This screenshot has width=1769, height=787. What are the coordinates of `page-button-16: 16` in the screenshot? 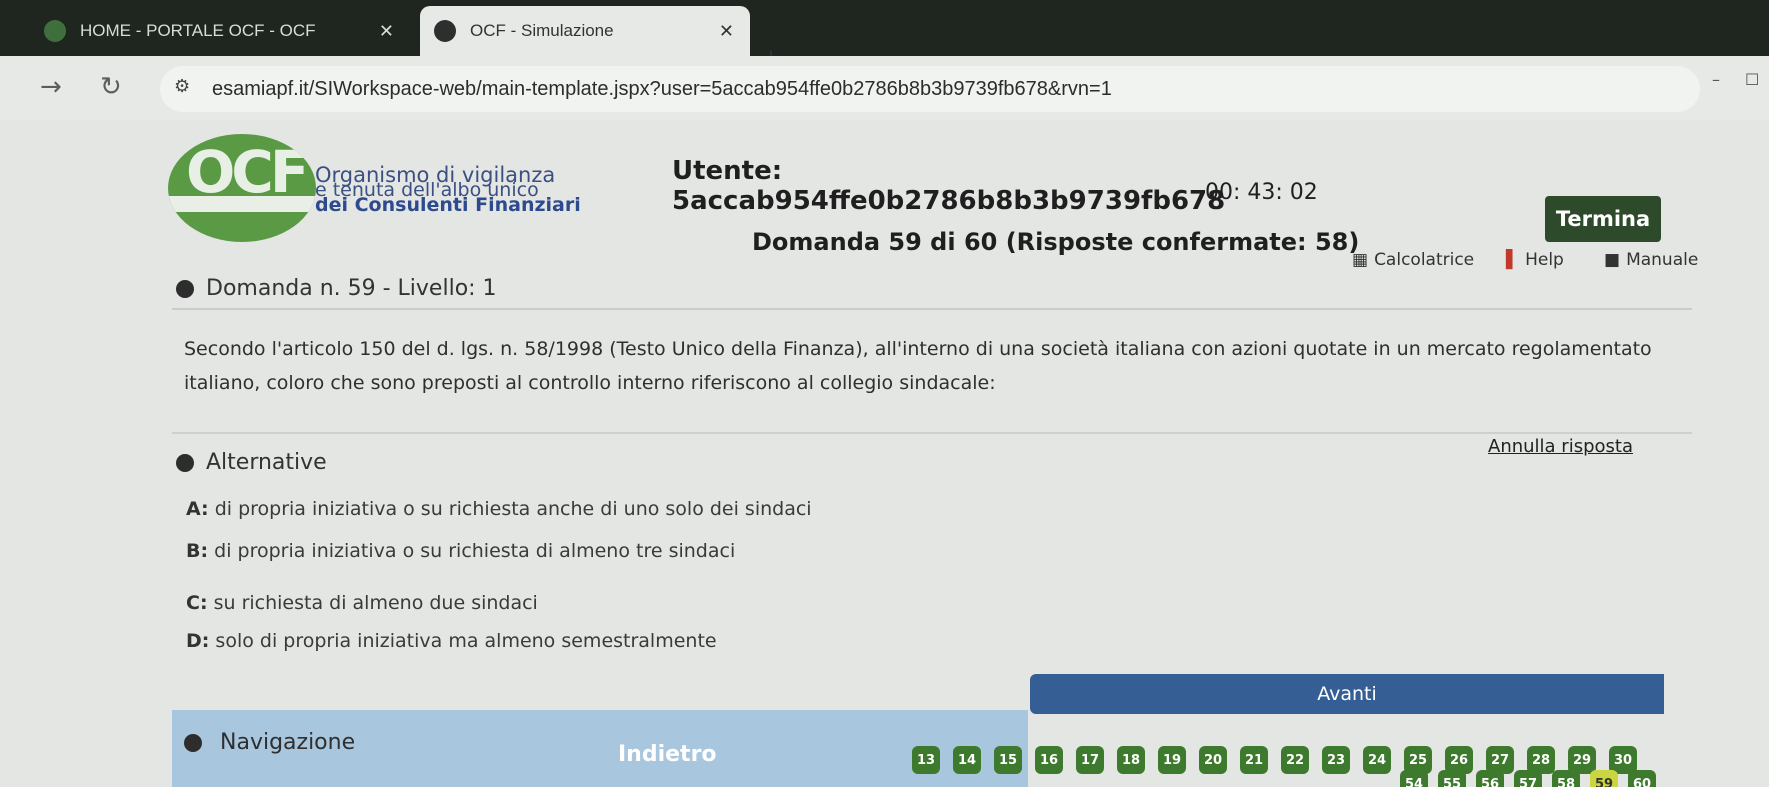 It's located at (1049, 760).